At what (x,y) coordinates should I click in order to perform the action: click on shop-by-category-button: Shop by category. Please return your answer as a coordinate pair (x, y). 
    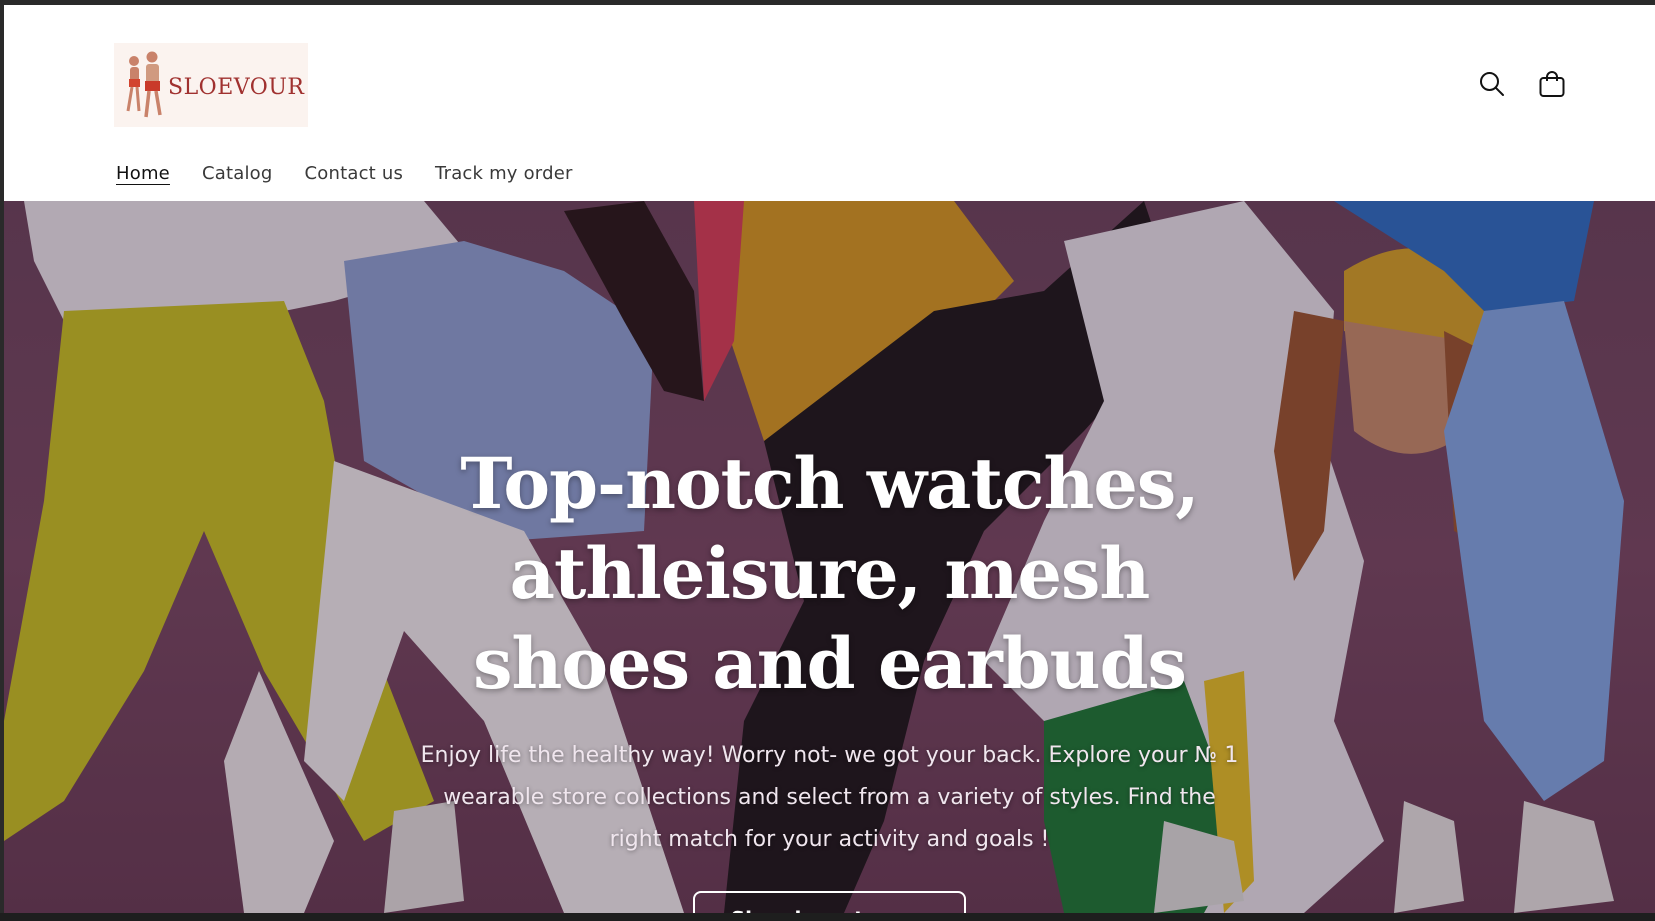
    Looking at the image, I should click on (829, 902).